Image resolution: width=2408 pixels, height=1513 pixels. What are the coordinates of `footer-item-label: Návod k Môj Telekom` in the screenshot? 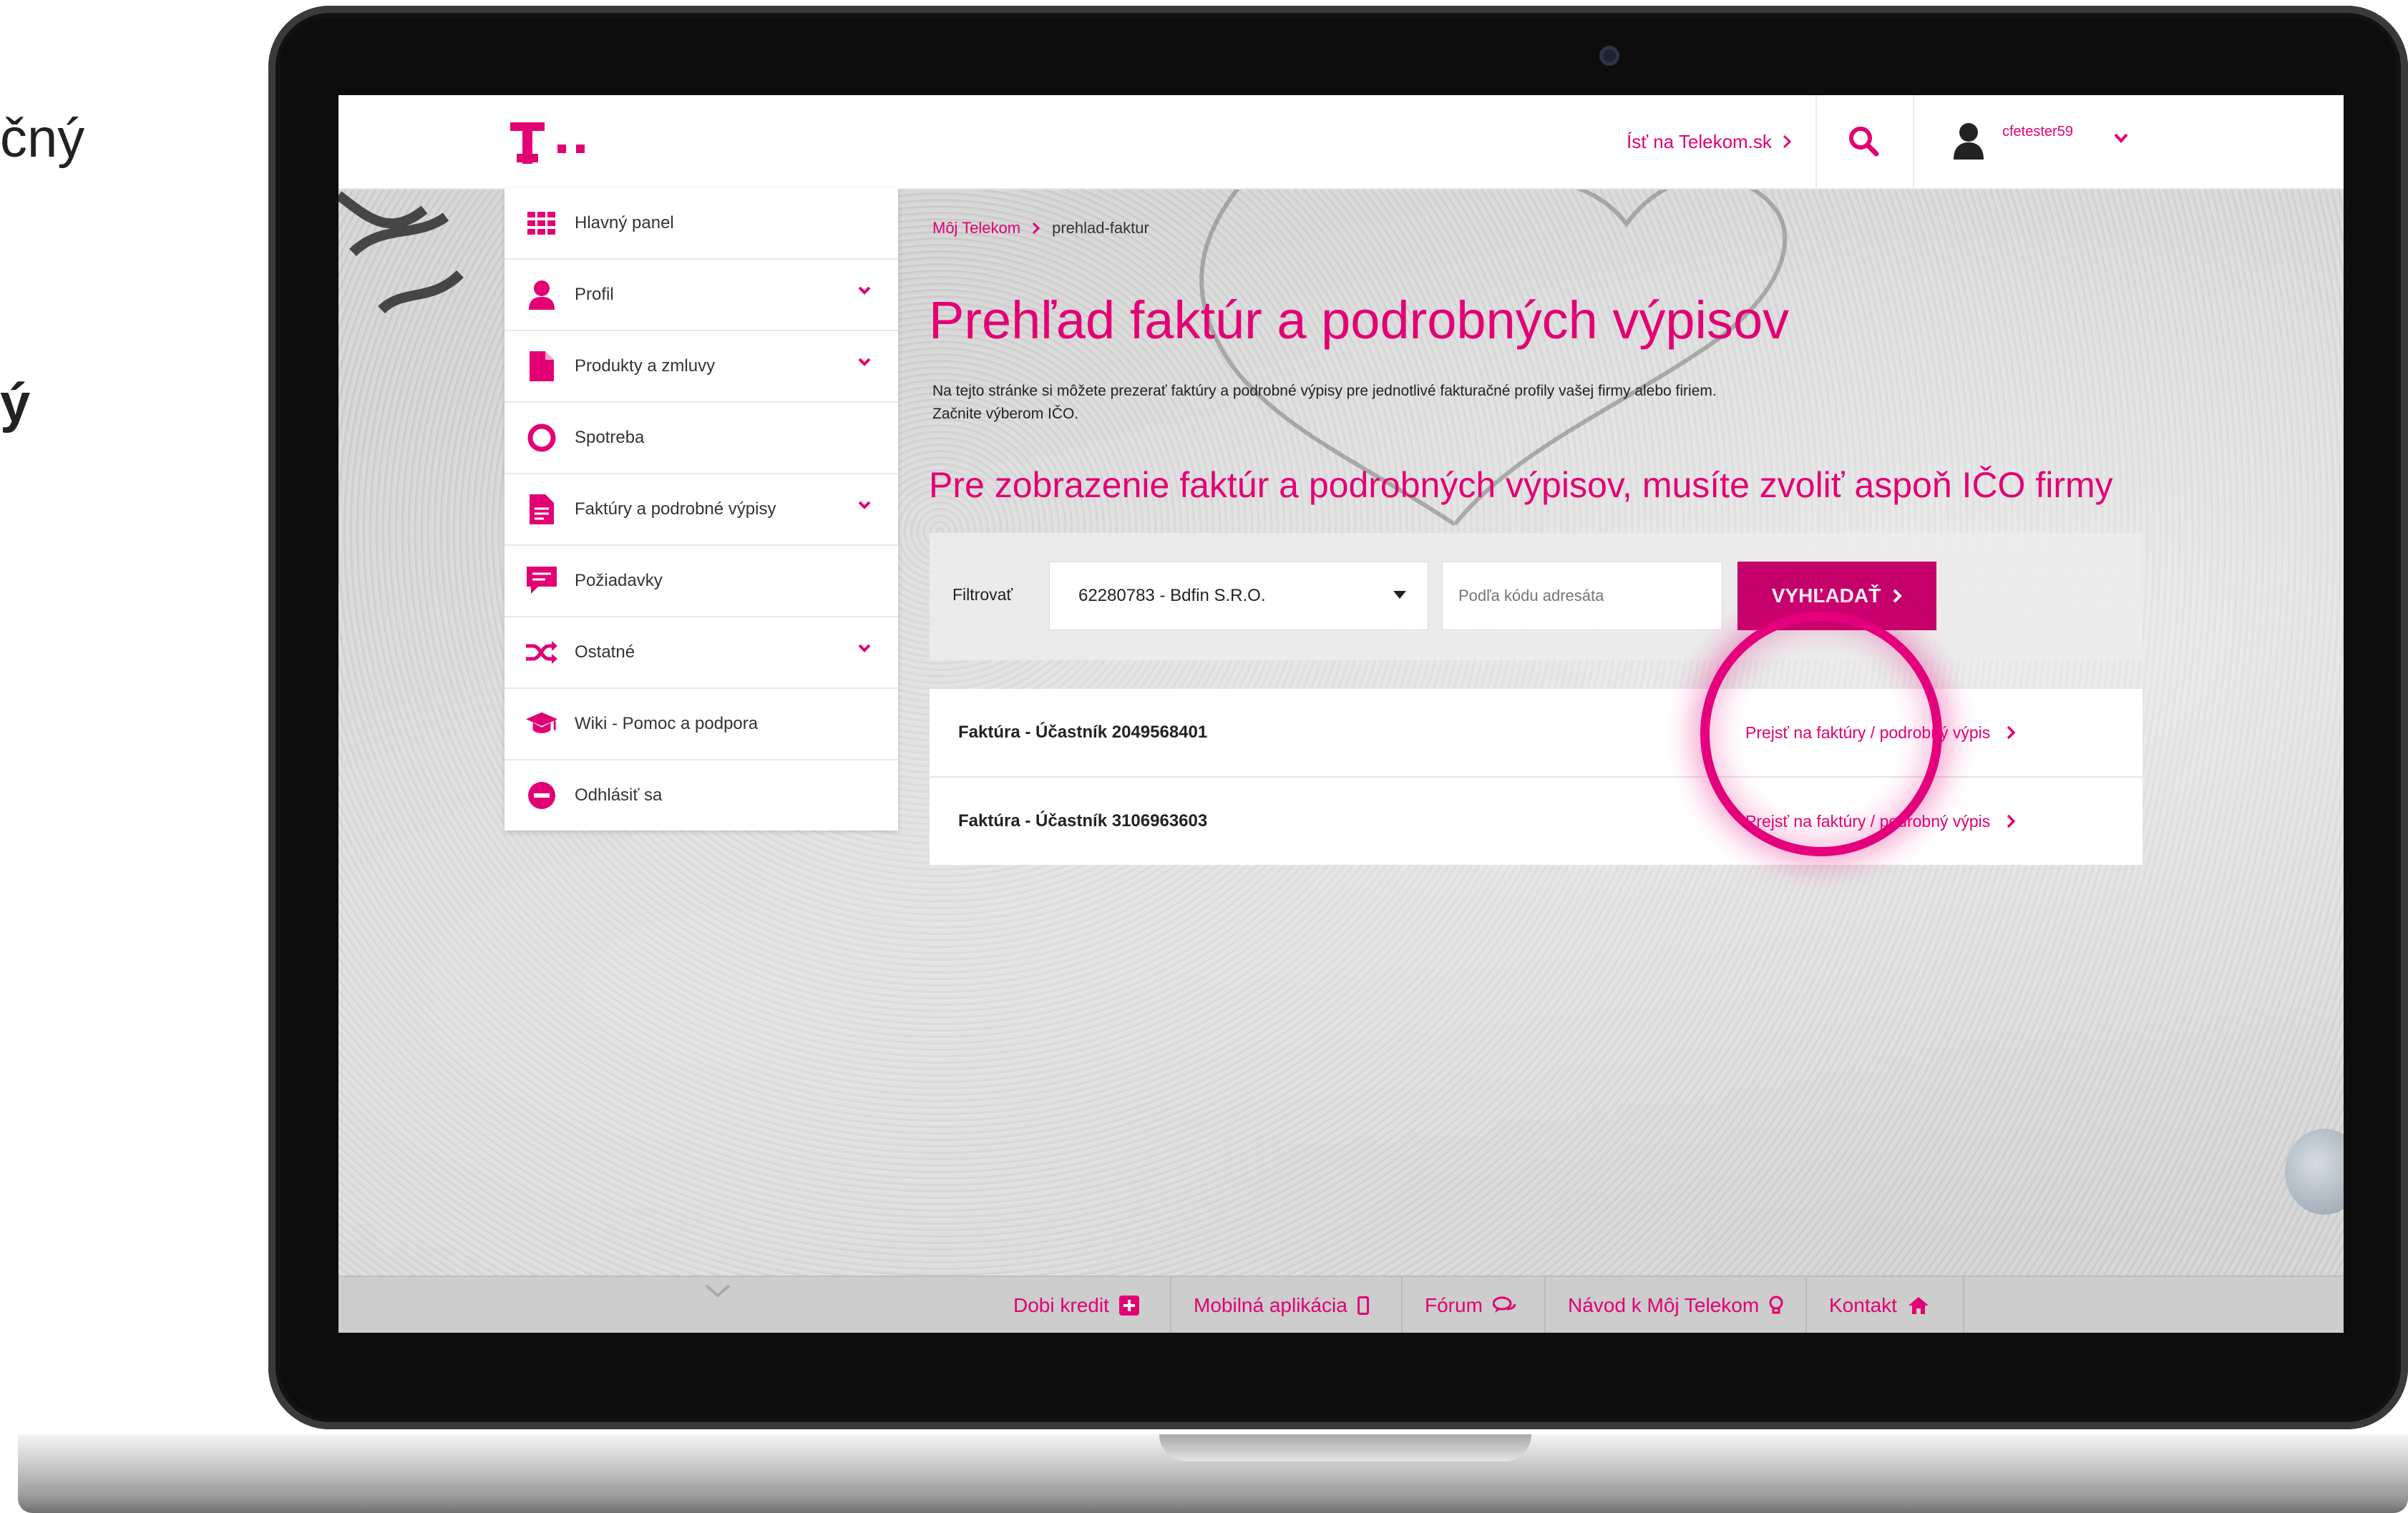 It's located at (1664, 1305).